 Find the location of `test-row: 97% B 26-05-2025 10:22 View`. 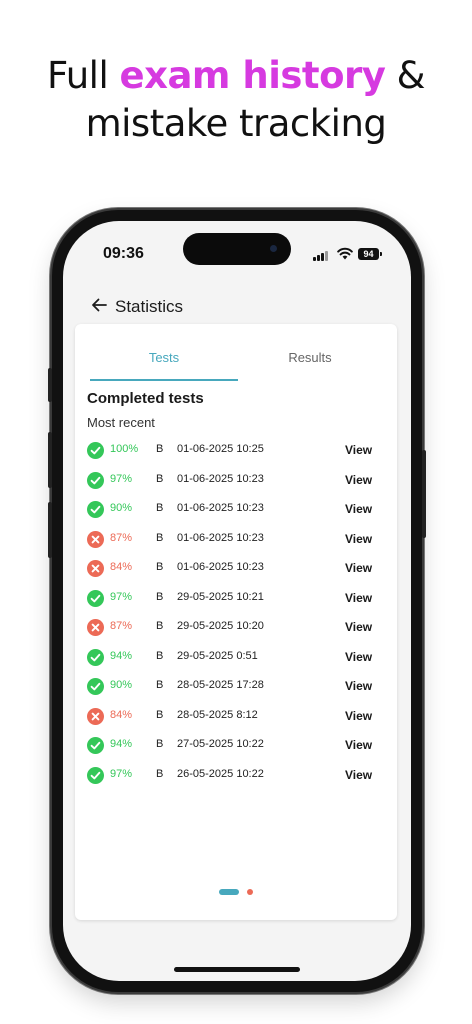

test-row: 97% B 26-05-2025 10:22 View is located at coordinates (236, 776).